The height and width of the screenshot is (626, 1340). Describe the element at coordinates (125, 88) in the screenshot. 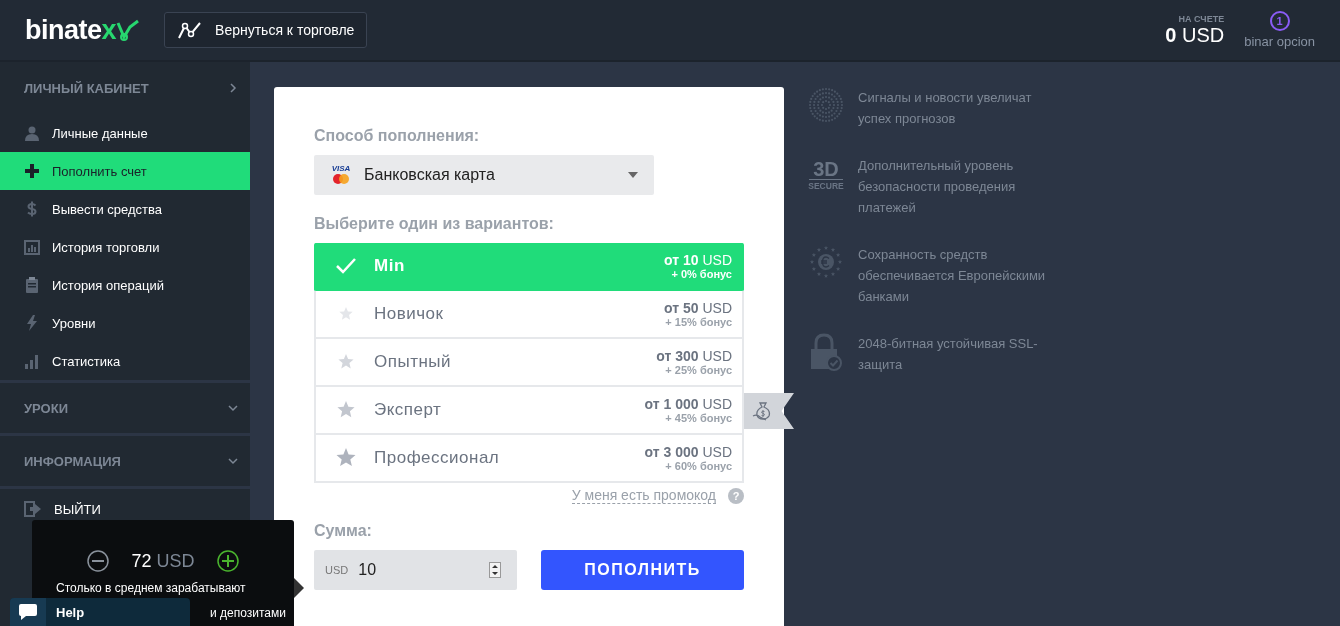

I see `sidebar-section-header: ЛИЧНЫЙ КАБИНЕТ` at that location.